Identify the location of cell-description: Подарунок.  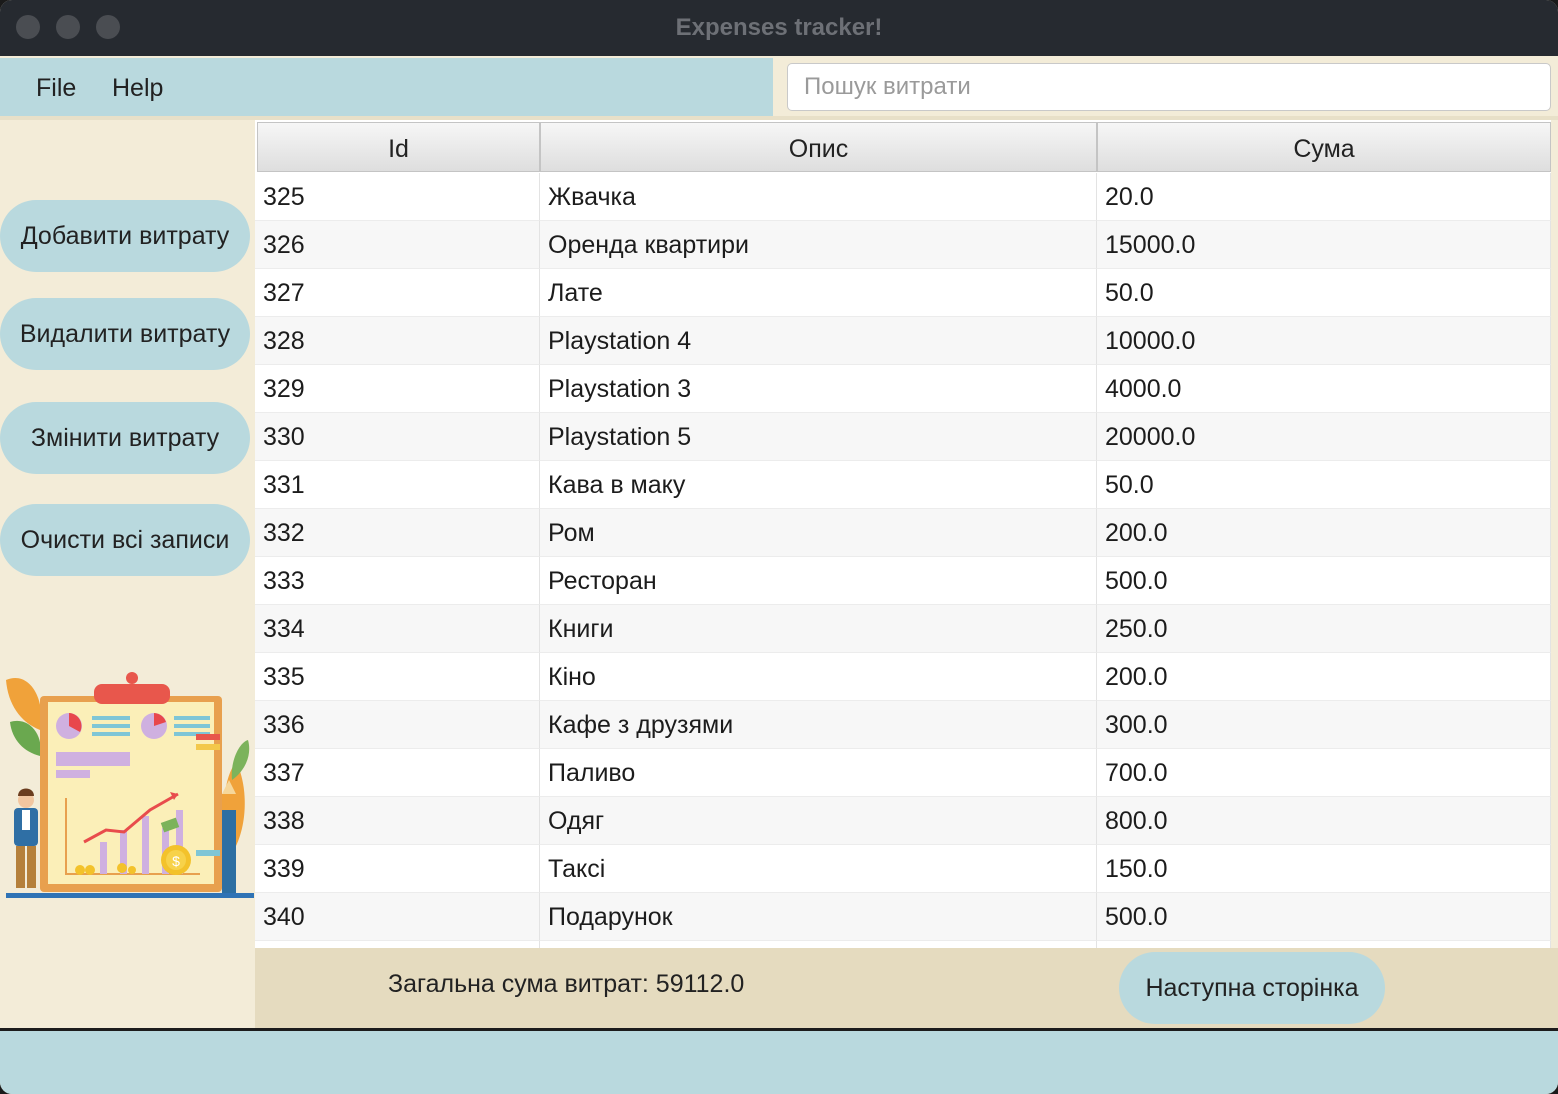
(818, 917).